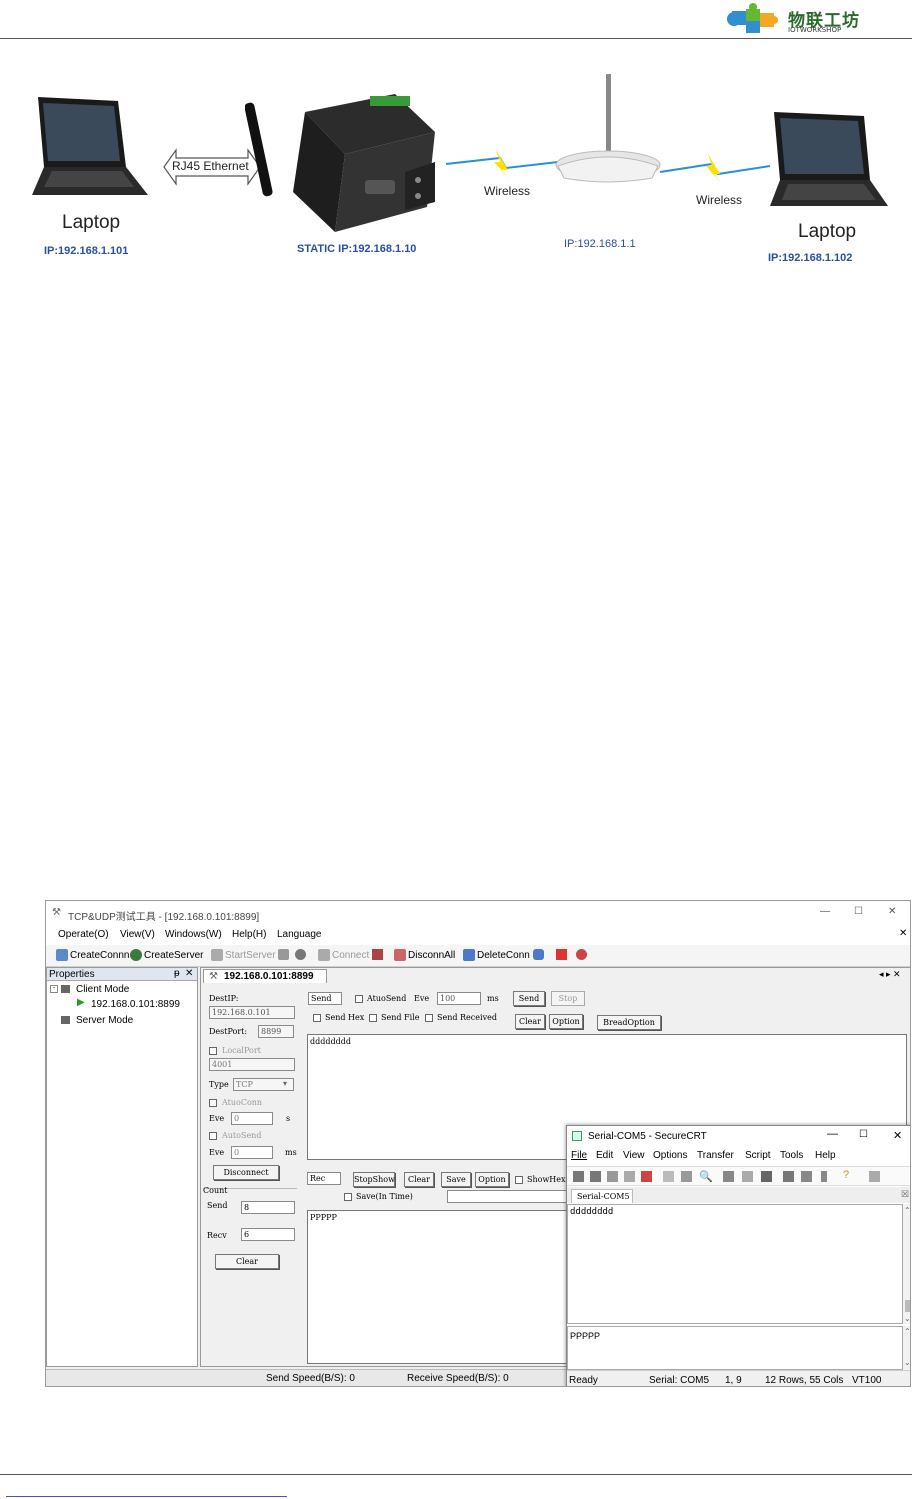 This screenshot has width=912, height=1499. I want to click on panel-close-icon: ✕, so click(189, 973).